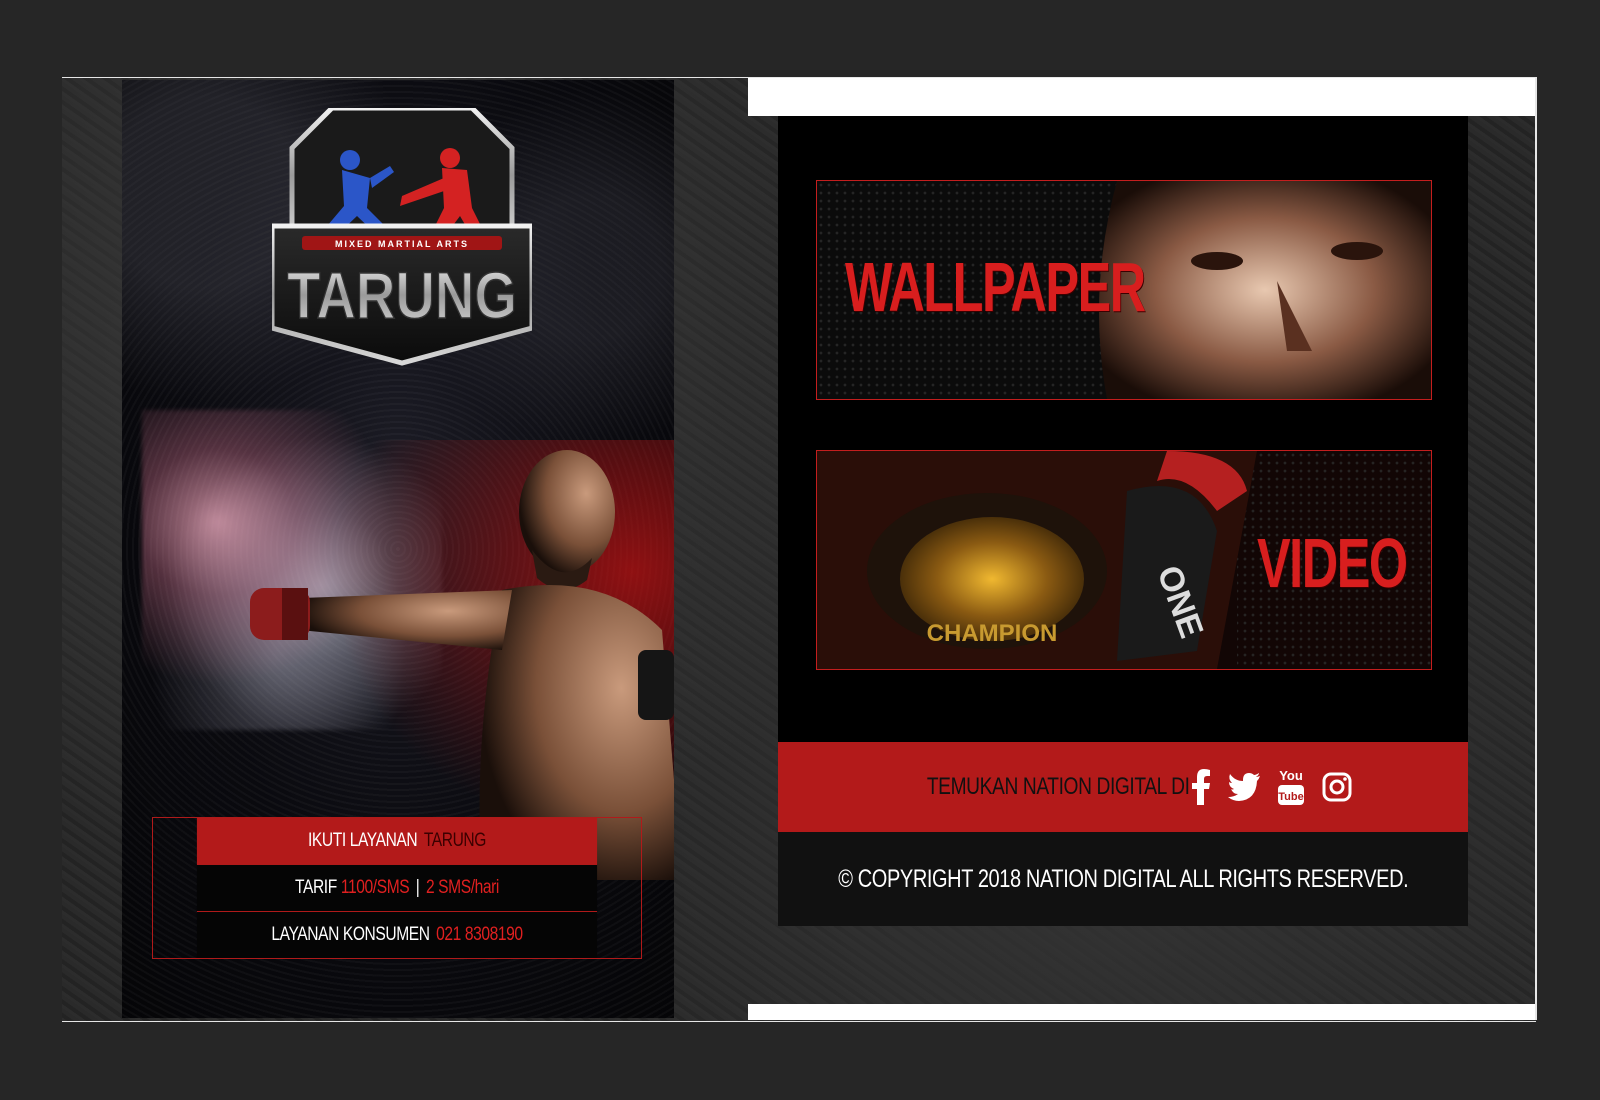  I want to click on wallpaper-label: WALLPAPER, so click(995, 287).